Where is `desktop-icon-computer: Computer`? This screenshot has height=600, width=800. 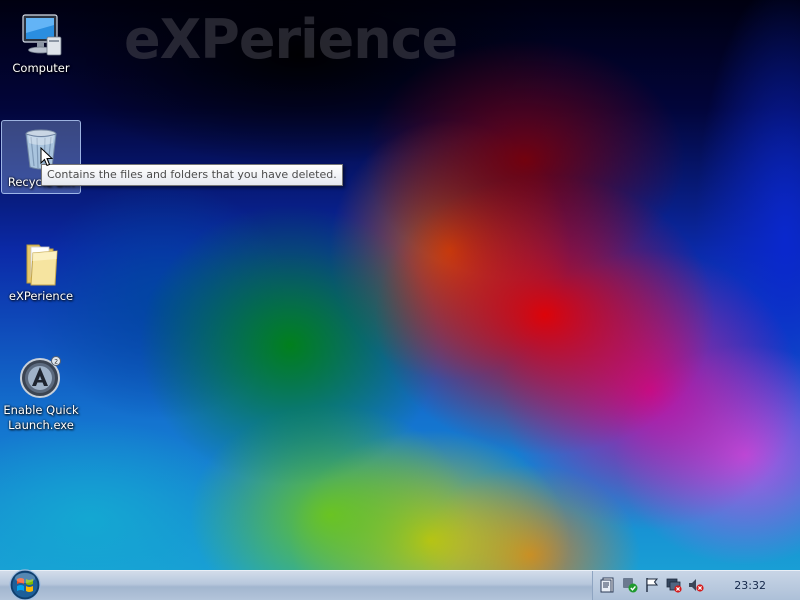 desktop-icon-computer: Computer is located at coordinates (41, 43).